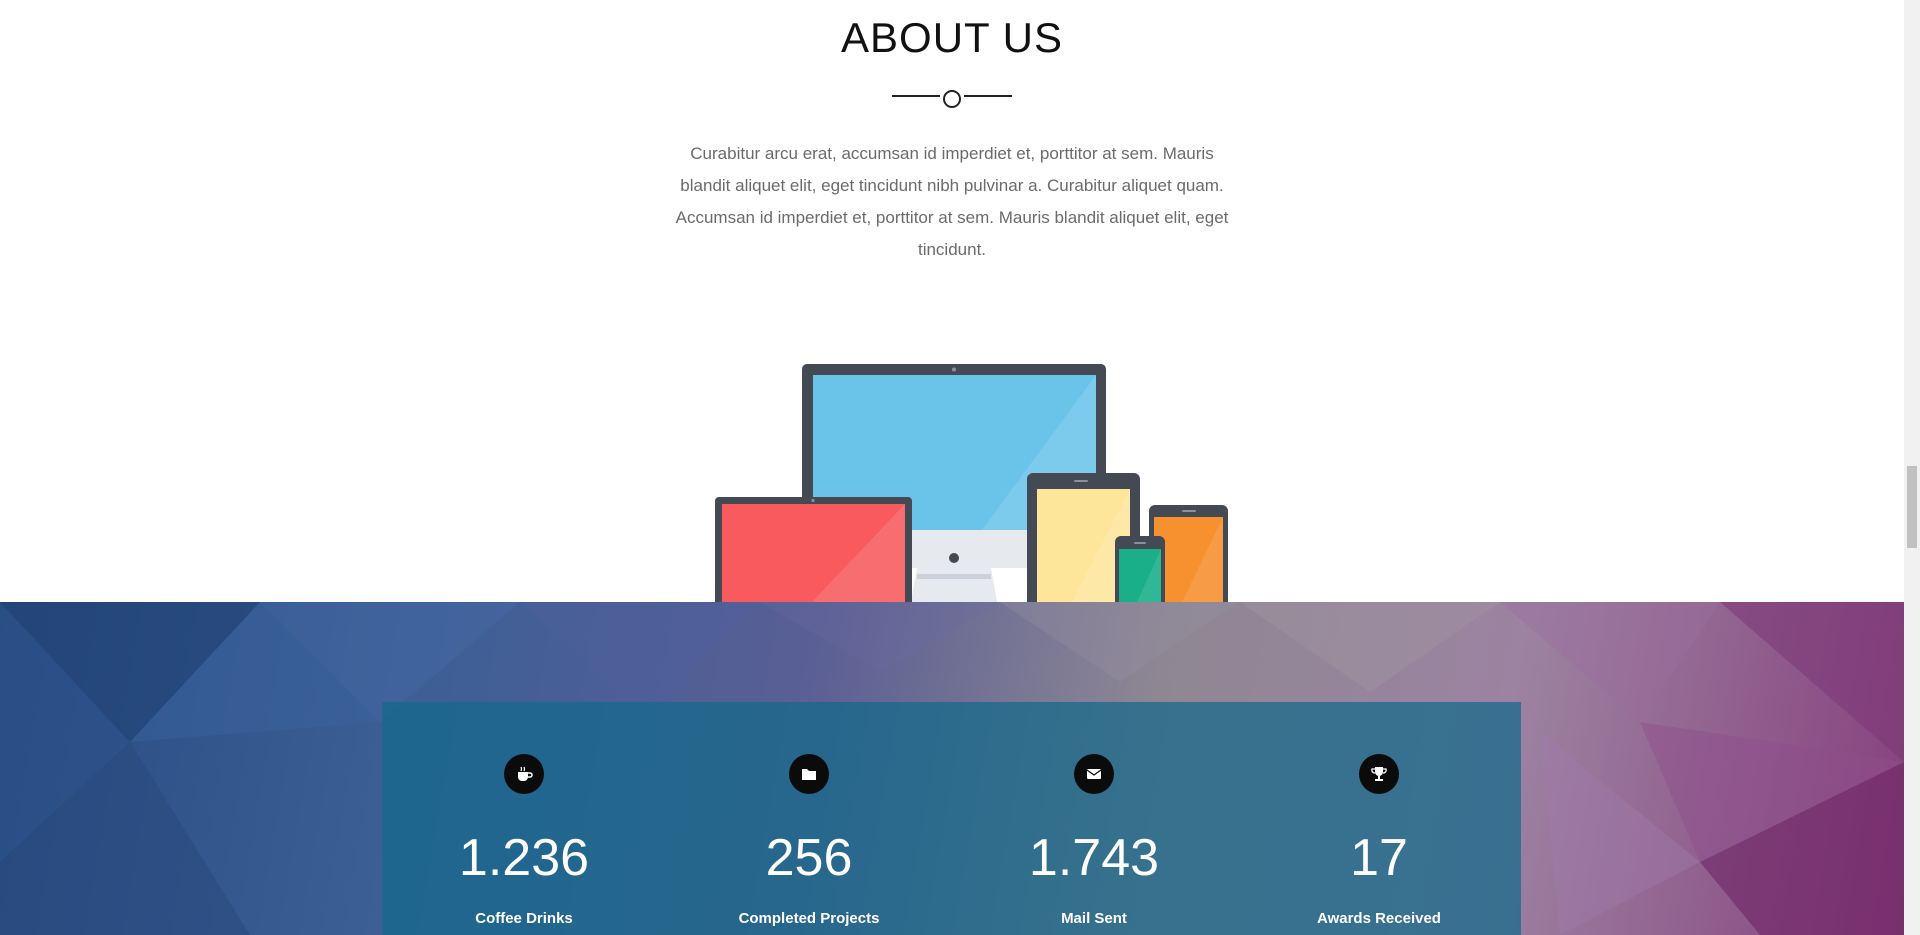  I want to click on stat-label: Coffee Drinks, so click(524, 918).